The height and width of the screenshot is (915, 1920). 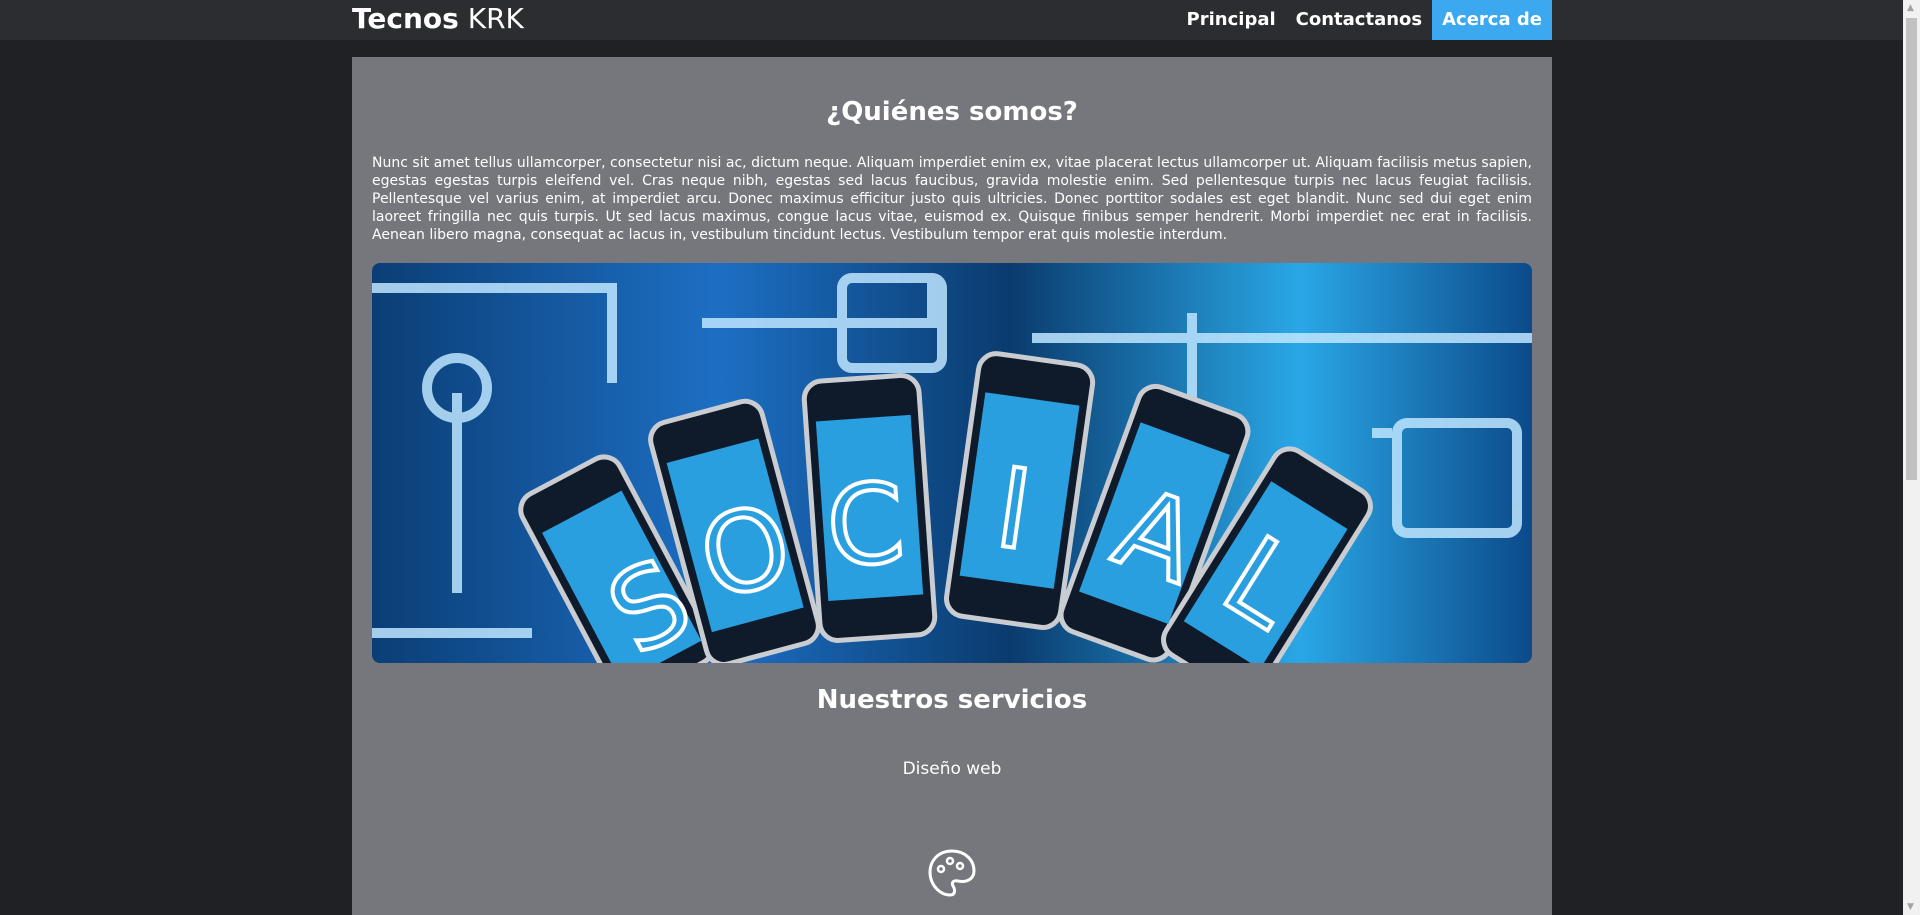 What do you see at coordinates (495, 18) in the screenshot?
I see `brand-suffix: KRK` at bounding box center [495, 18].